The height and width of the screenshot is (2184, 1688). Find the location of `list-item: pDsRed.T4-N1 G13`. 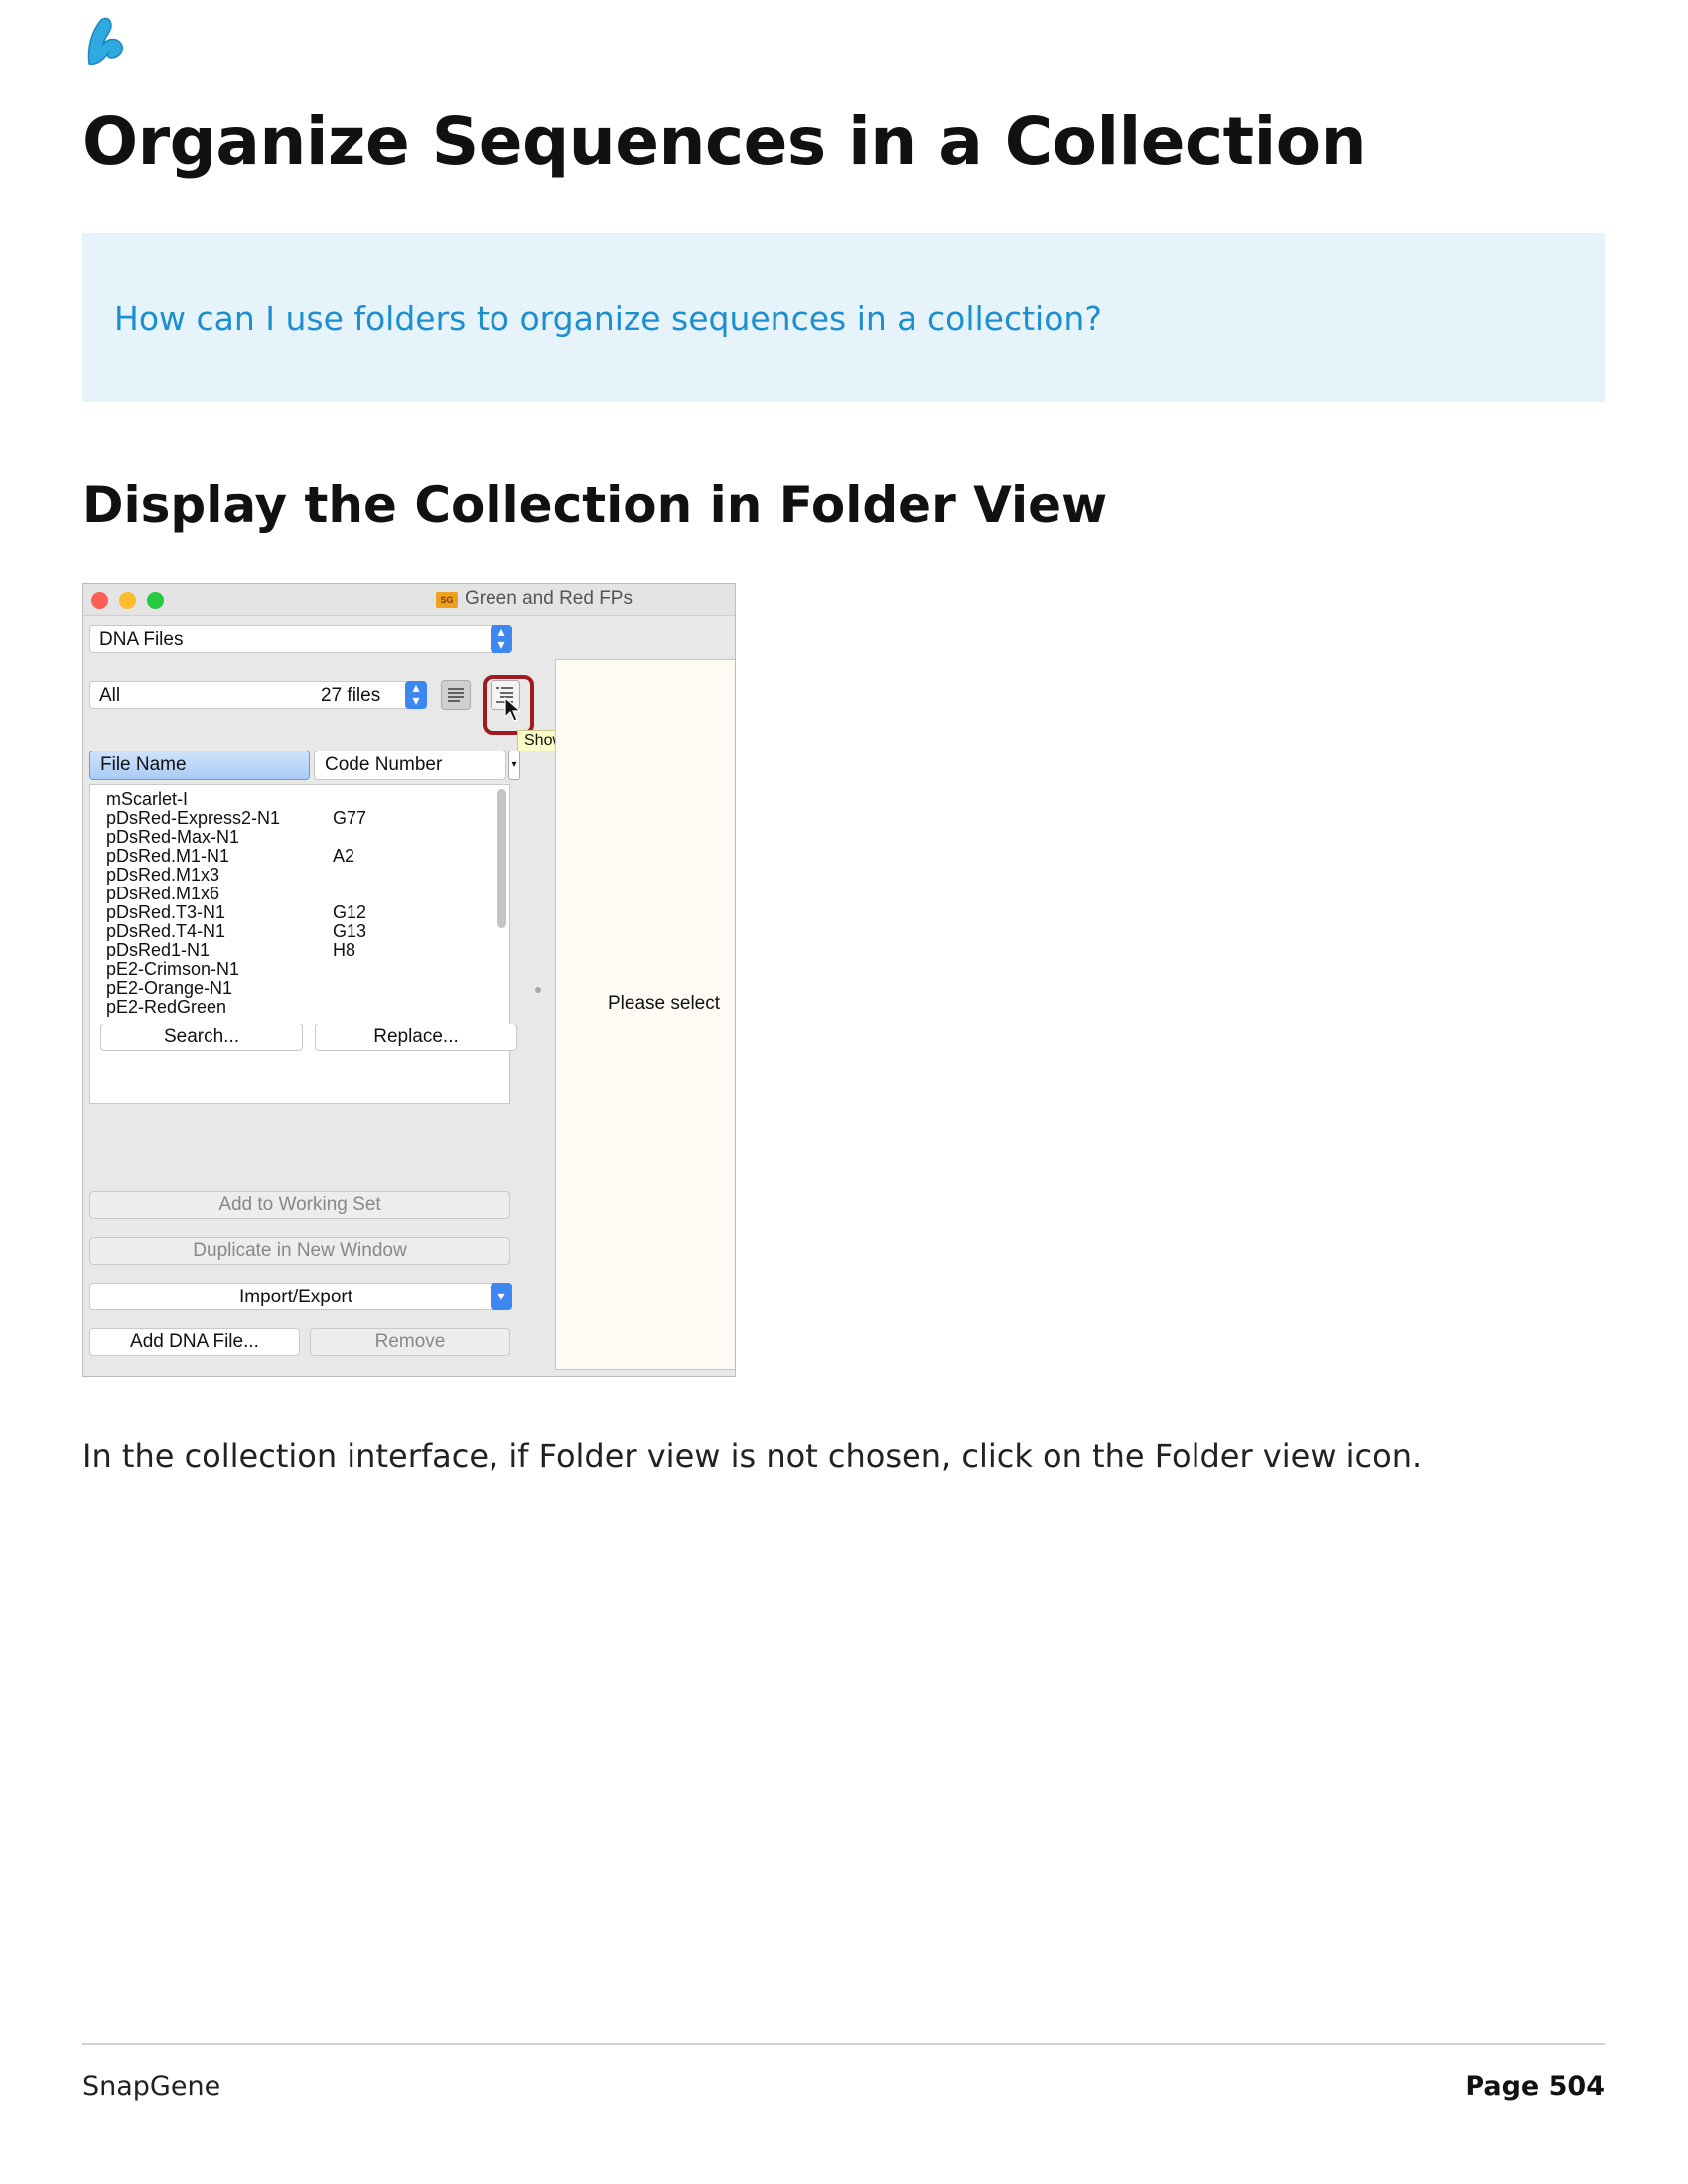

list-item: pDsRed.T4-N1 G13 is located at coordinates (236, 931).